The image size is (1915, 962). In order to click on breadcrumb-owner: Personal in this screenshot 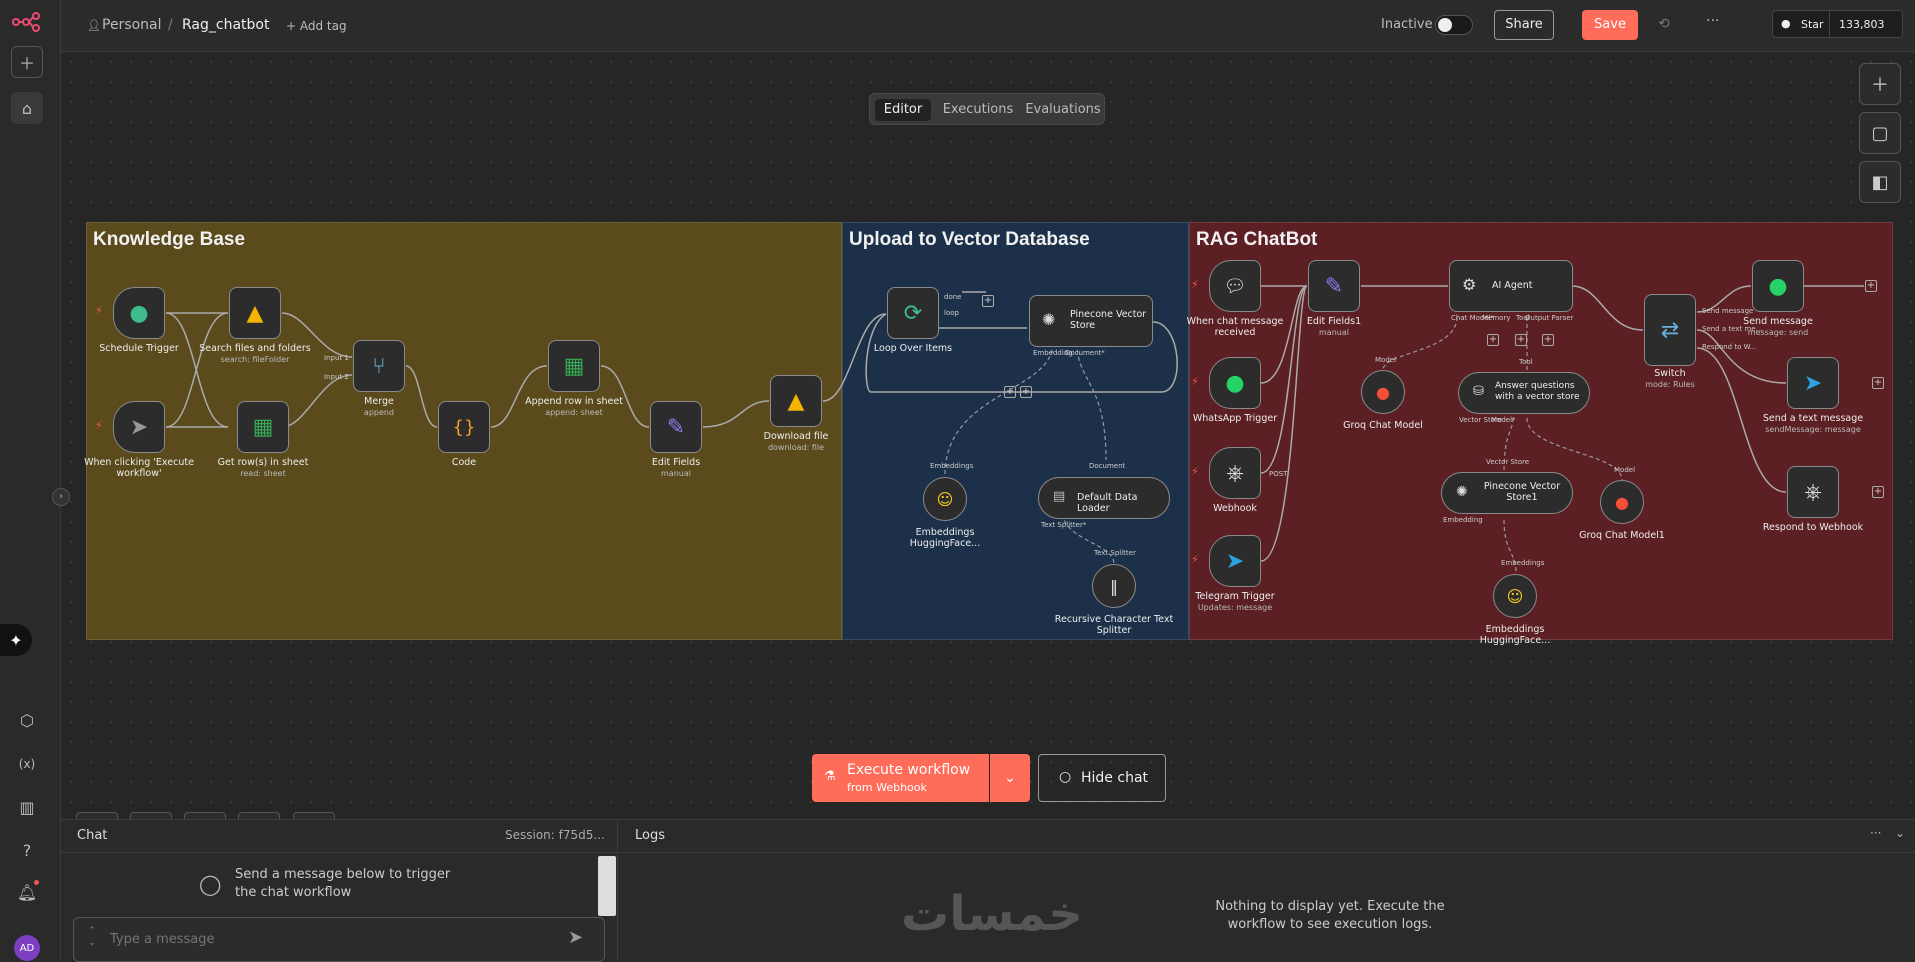, I will do `click(132, 25)`.